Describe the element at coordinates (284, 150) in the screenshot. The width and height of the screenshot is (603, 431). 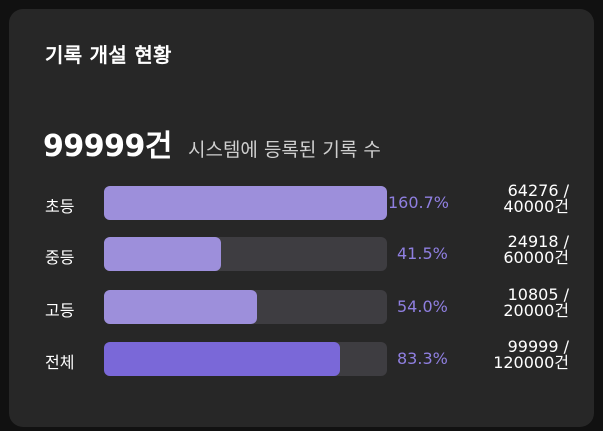
I see `summary-caption: 시스템에 등록된 기록 수` at that location.